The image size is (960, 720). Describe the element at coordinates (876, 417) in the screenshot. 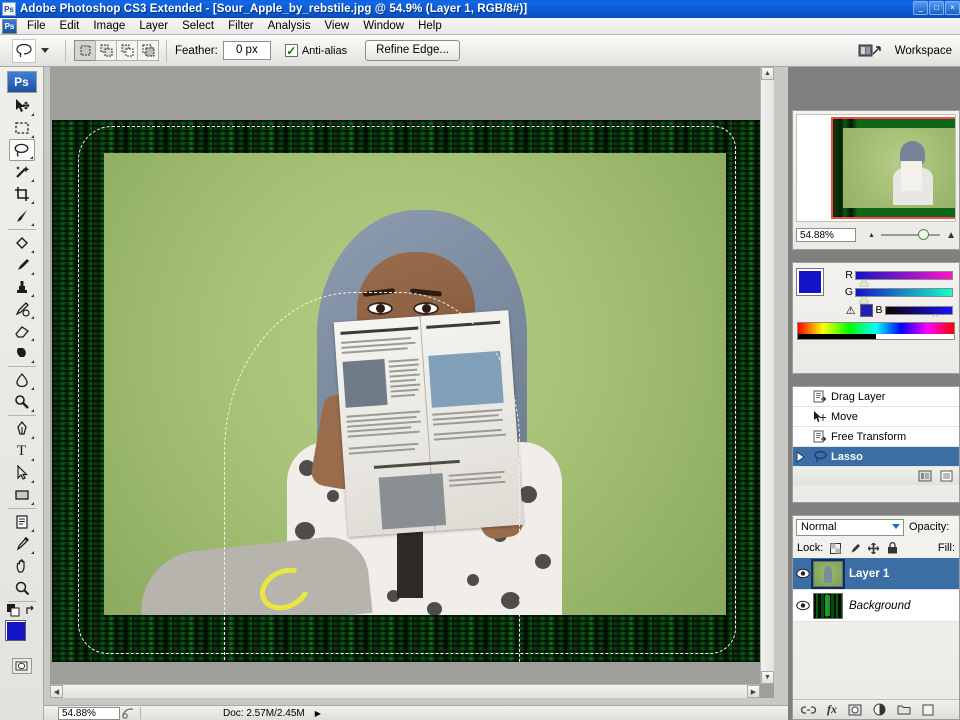

I see `history-state-move: Move` at that location.